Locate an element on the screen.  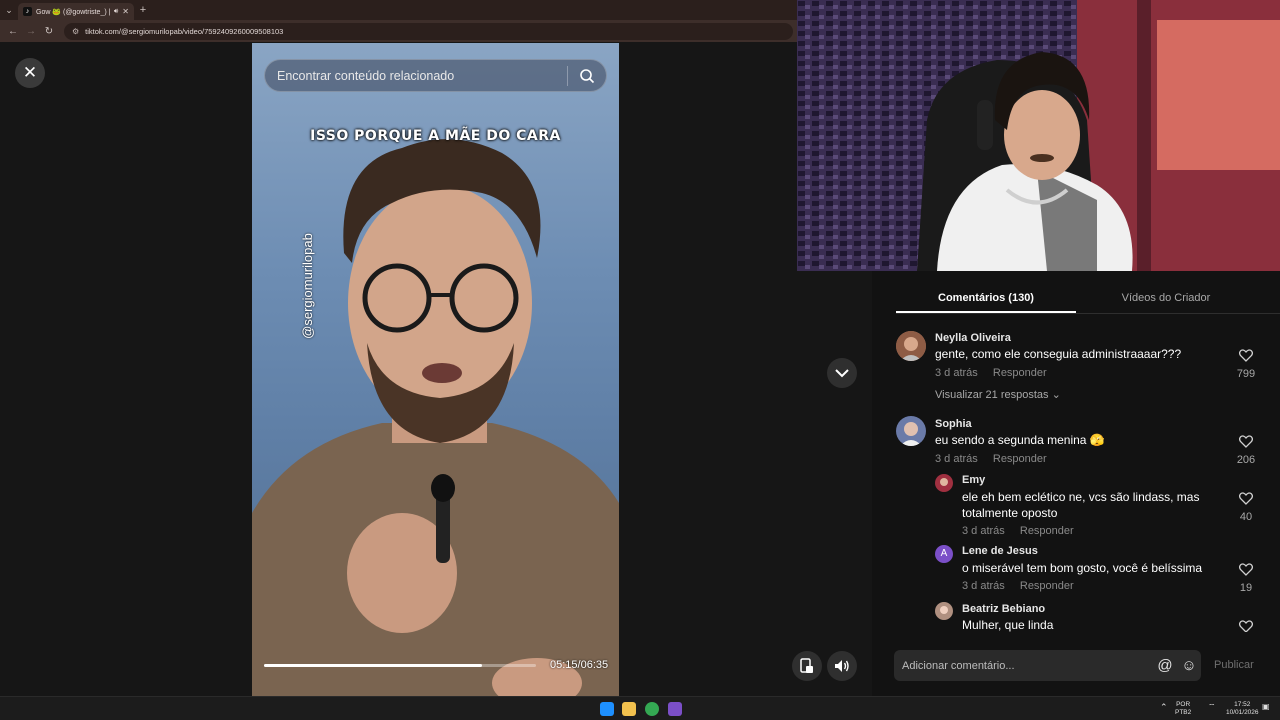
browser-tab-bar: ⌄ ♪ Gow 🐸 (@gowtriste_) | Ti 🔊︎ ✕ + is located at coordinates (398, 10).